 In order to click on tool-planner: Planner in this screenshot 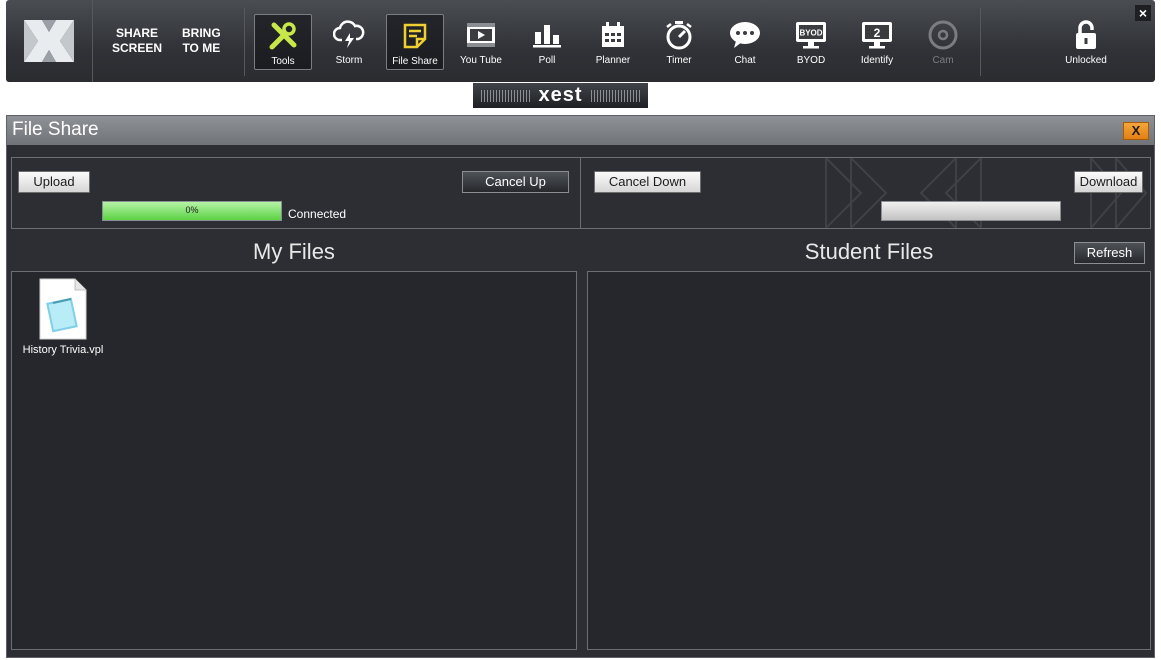, I will do `click(613, 42)`.